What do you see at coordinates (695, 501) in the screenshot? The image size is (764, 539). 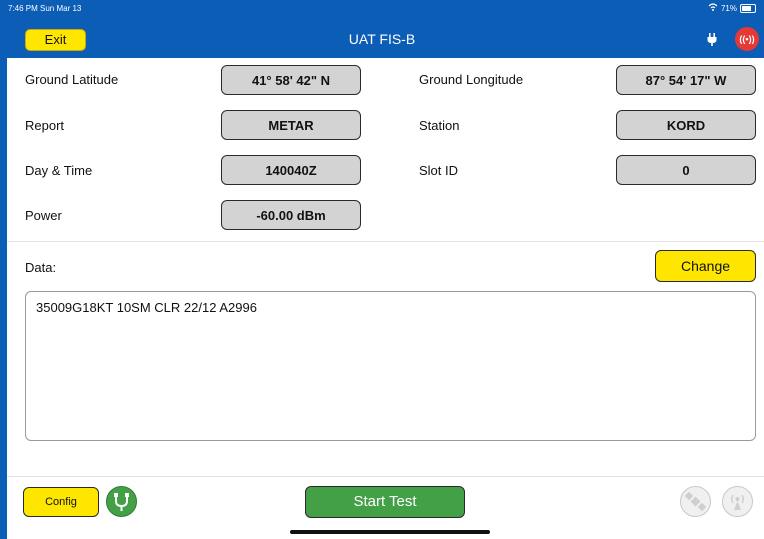 I see `satellite-icon` at bounding box center [695, 501].